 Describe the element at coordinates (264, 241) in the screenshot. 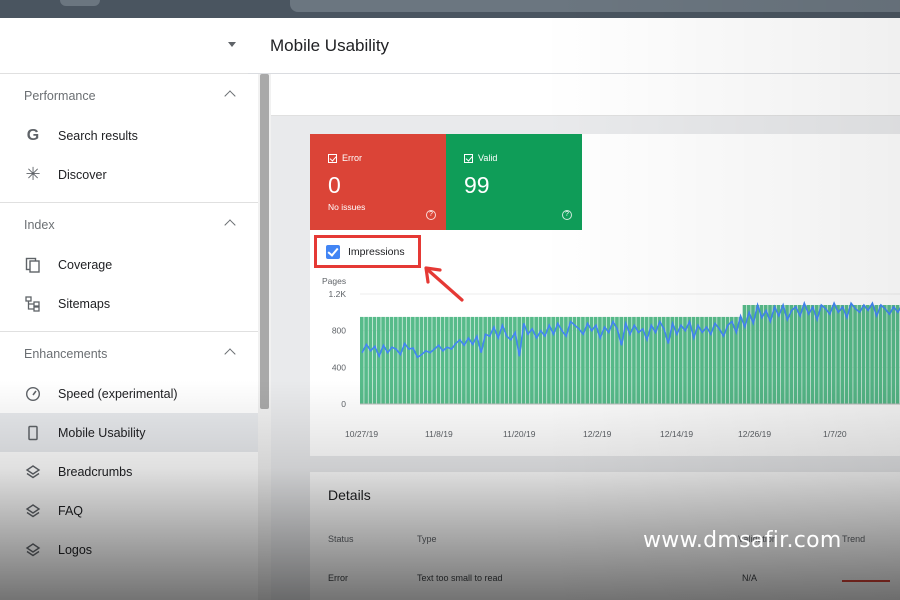

I see `scrollbar-thumb` at that location.